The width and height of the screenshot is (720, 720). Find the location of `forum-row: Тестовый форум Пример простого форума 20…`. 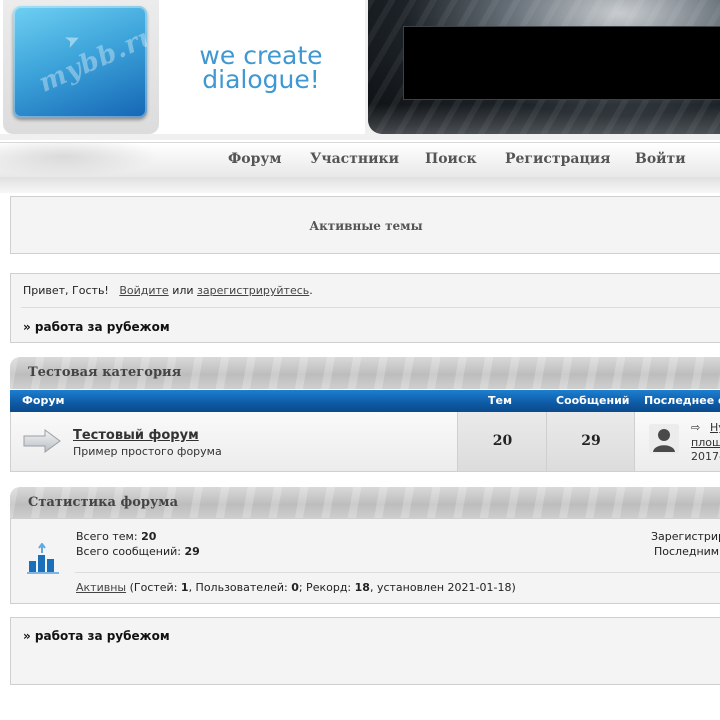

forum-row: Тестовый форум Пример простого форума 20… is located at coordinates (365, 442).